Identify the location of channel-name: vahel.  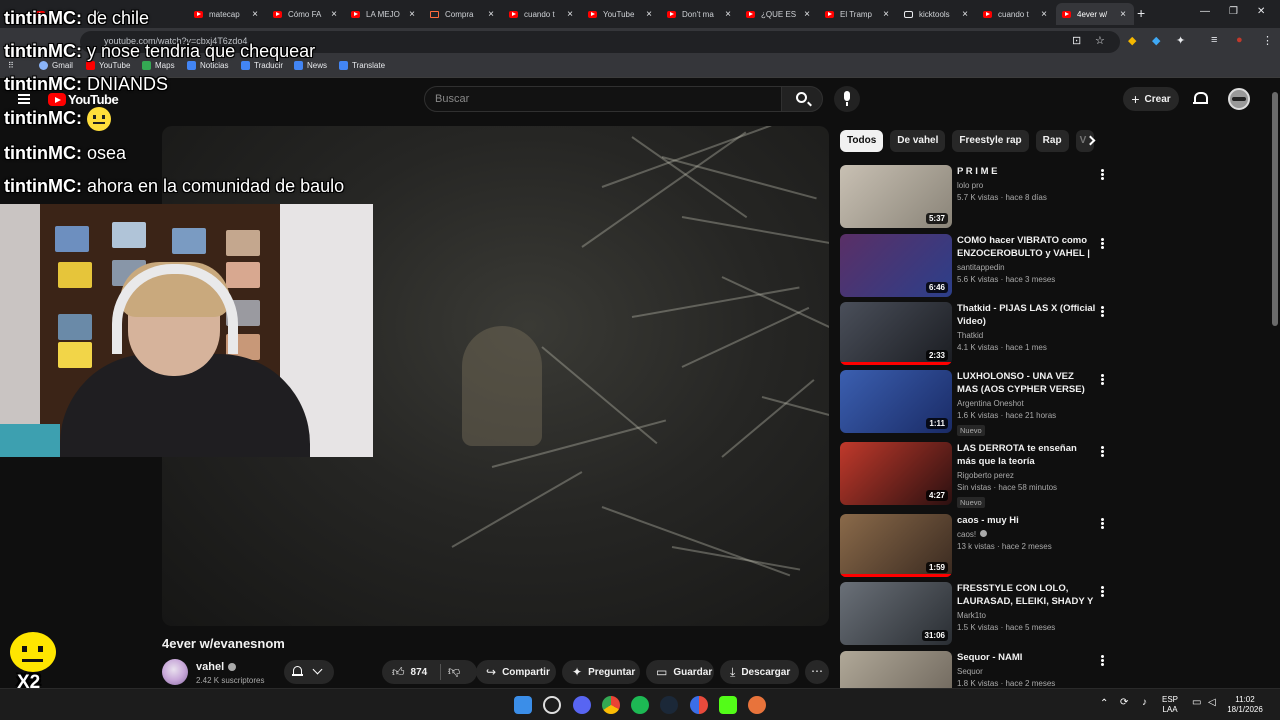
(216, 667).